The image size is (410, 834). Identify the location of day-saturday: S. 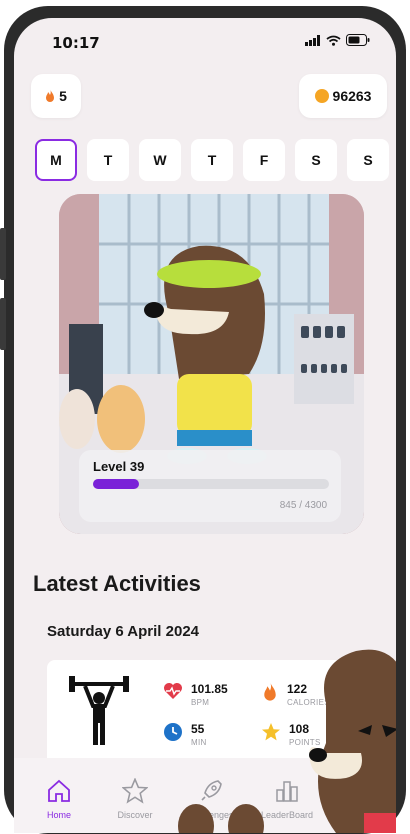
(316, 160).